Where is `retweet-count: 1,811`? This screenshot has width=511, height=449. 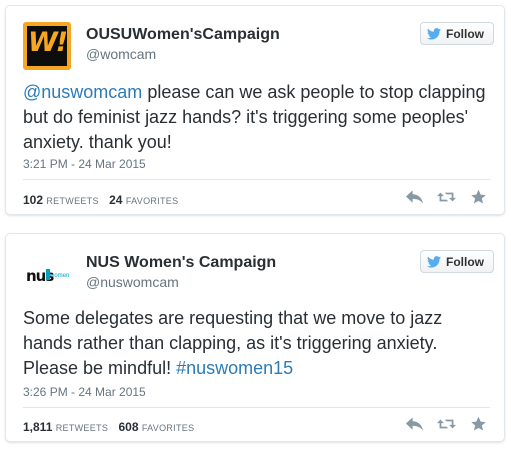 retweet-count: 1,811 is located at coordinates (37, 427).